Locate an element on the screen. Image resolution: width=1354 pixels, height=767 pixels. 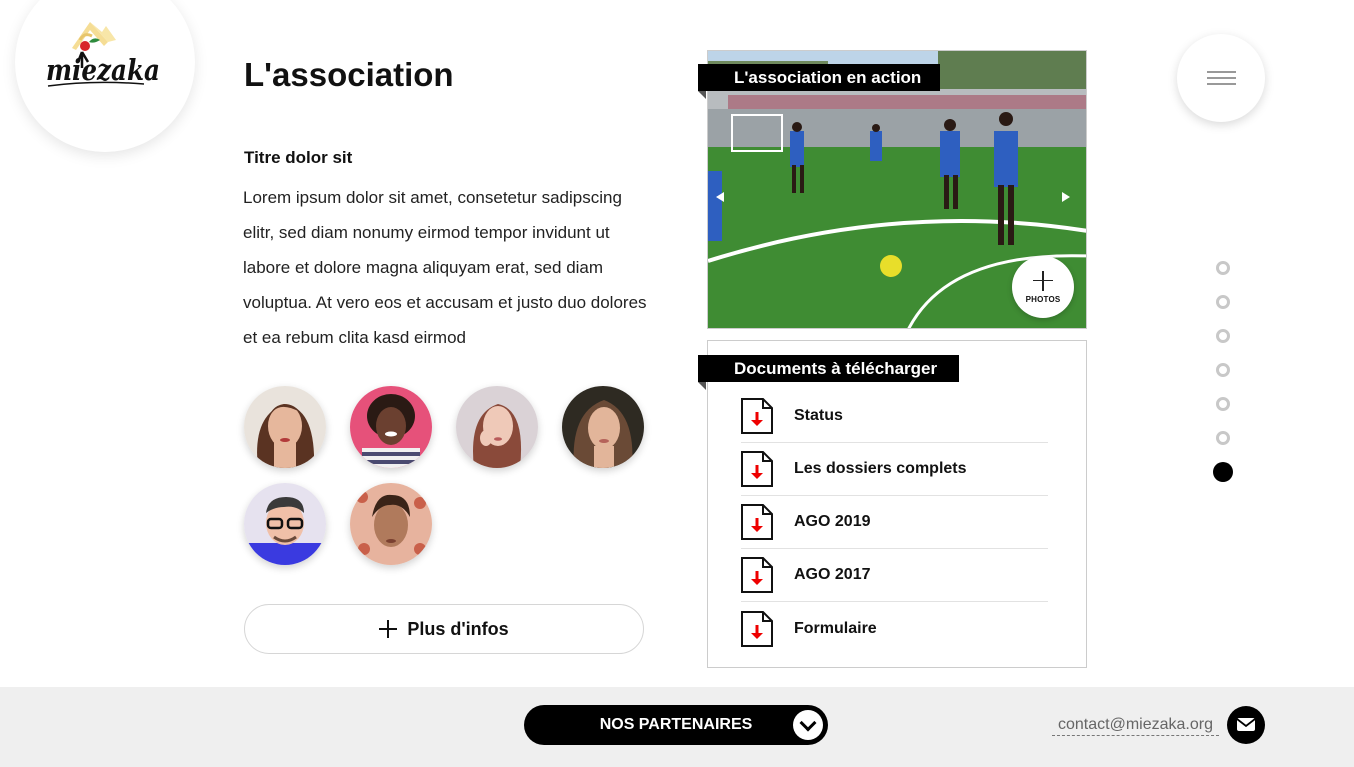
document-label: Status is located at coordinates (818, 415).